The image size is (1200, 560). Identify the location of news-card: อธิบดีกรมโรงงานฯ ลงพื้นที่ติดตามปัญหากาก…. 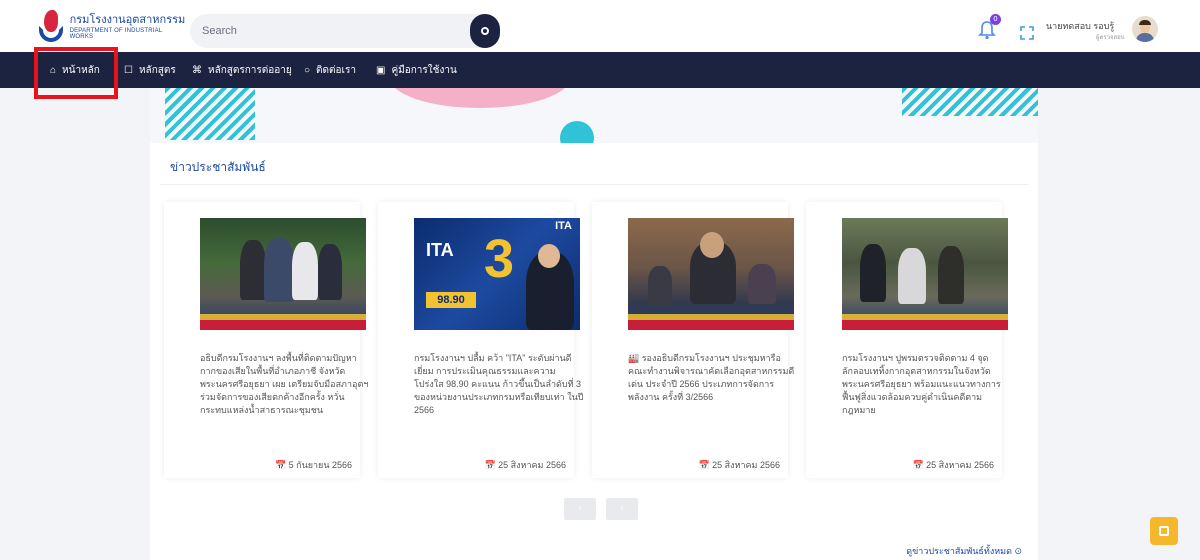
(266, 340).